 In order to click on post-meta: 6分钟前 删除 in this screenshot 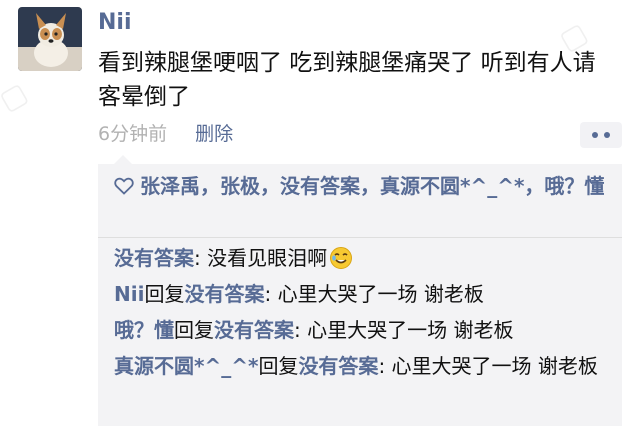, I will do `click(165, 134)`.